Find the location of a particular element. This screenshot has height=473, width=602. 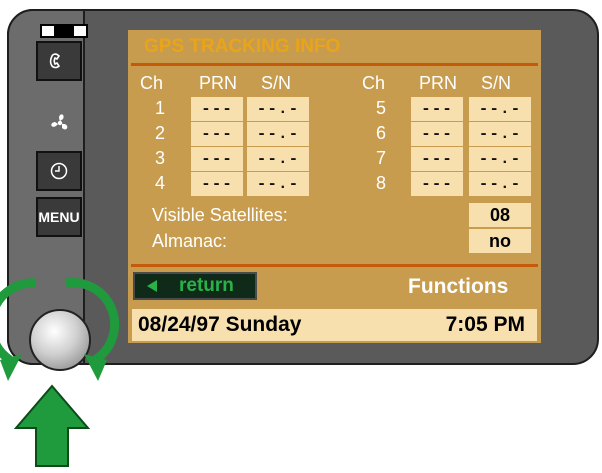

rotate-left-arrow-icon is located at coordinates (18, 329).